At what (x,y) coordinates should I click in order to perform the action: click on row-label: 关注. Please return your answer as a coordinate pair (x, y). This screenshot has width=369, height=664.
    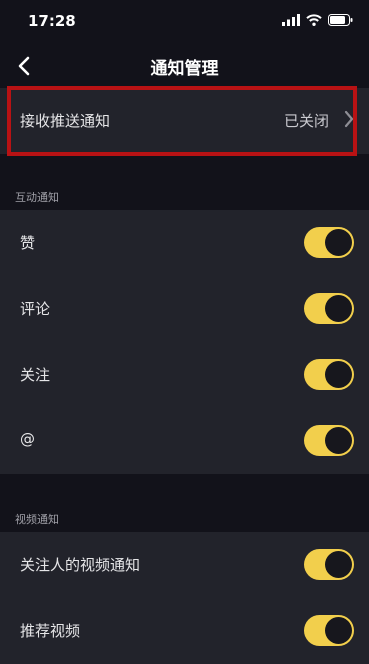
    Looking at the image, I should click on (35, 375).